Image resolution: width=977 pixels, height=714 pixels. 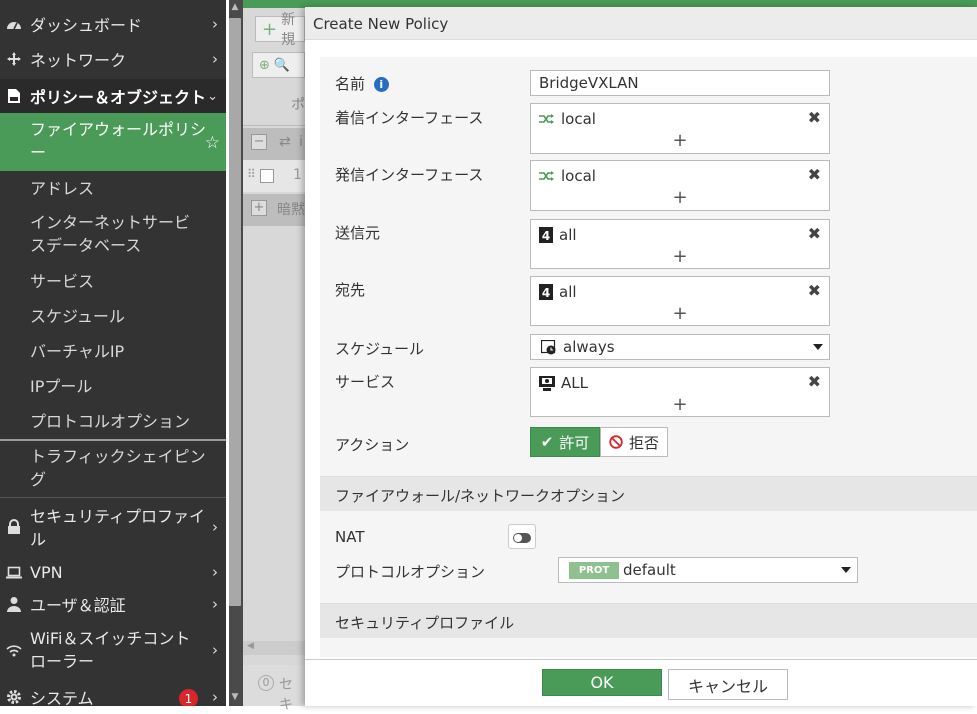 What do you see at coordinates (680, 185) in the screenshot?
I see `outgoing-interface-field: local ✖ +` at bounding box center [680, 185].